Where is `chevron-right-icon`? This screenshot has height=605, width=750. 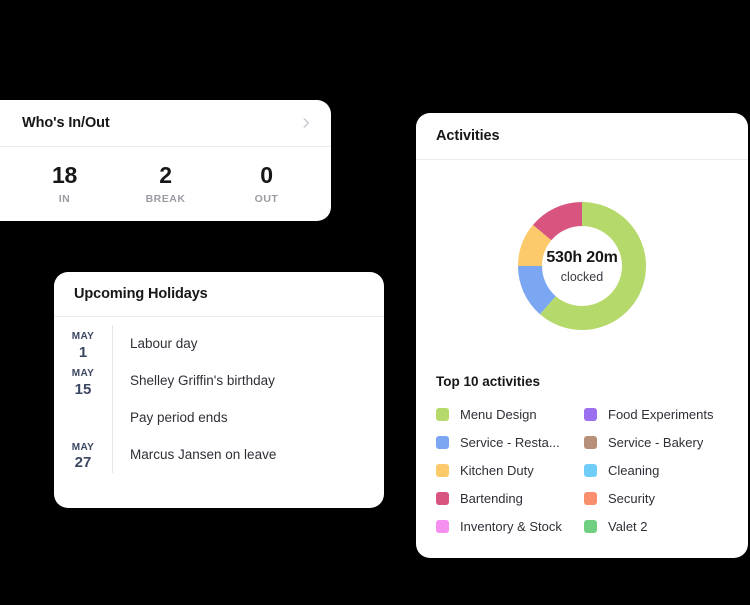
chevron-right-icon is located at coordinates (306, 123).